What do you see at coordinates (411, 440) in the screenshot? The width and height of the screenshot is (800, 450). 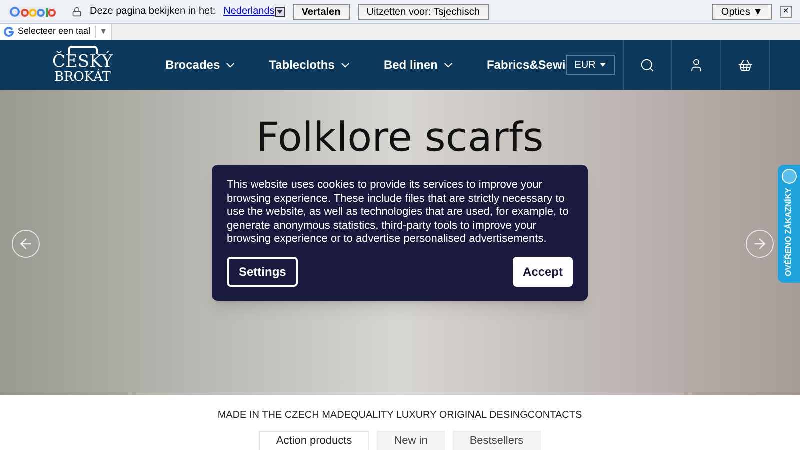 I see `product-tab: New in` at bounding box center [411, 440].